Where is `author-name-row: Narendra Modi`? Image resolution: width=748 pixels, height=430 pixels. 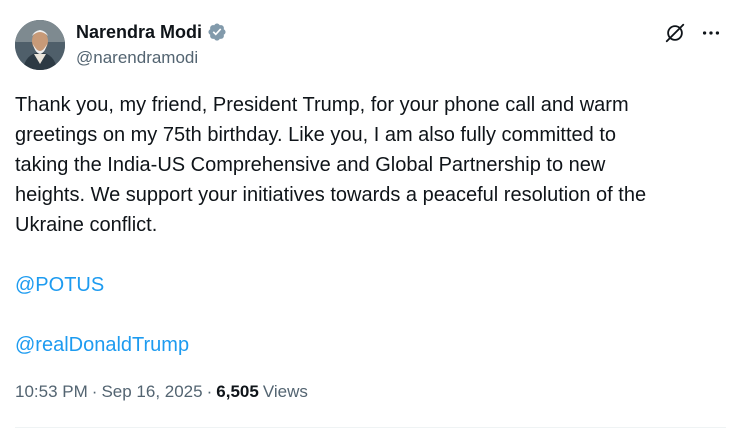 author-name-row: Narendra Modi is located at coordinates (151, 32).